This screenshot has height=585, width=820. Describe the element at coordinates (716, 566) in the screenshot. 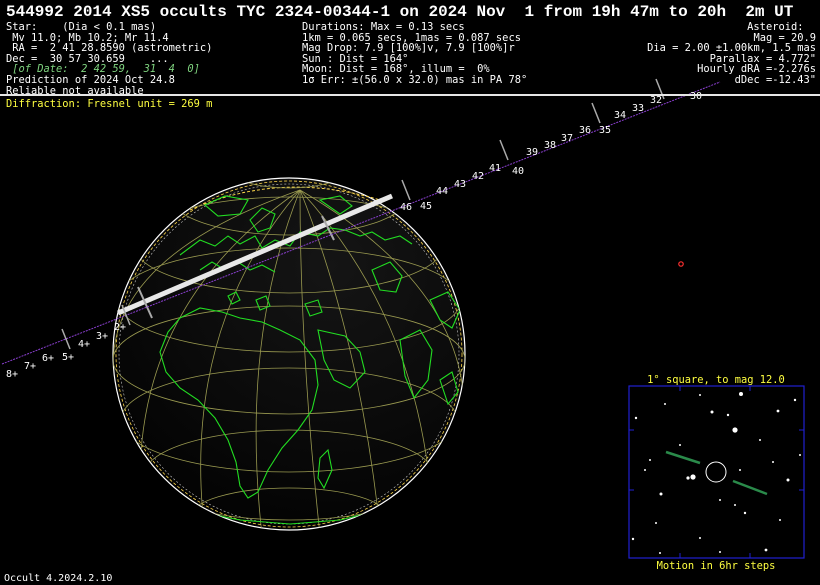

I see `inset-caption: Motion in 6hr steps` at that location.